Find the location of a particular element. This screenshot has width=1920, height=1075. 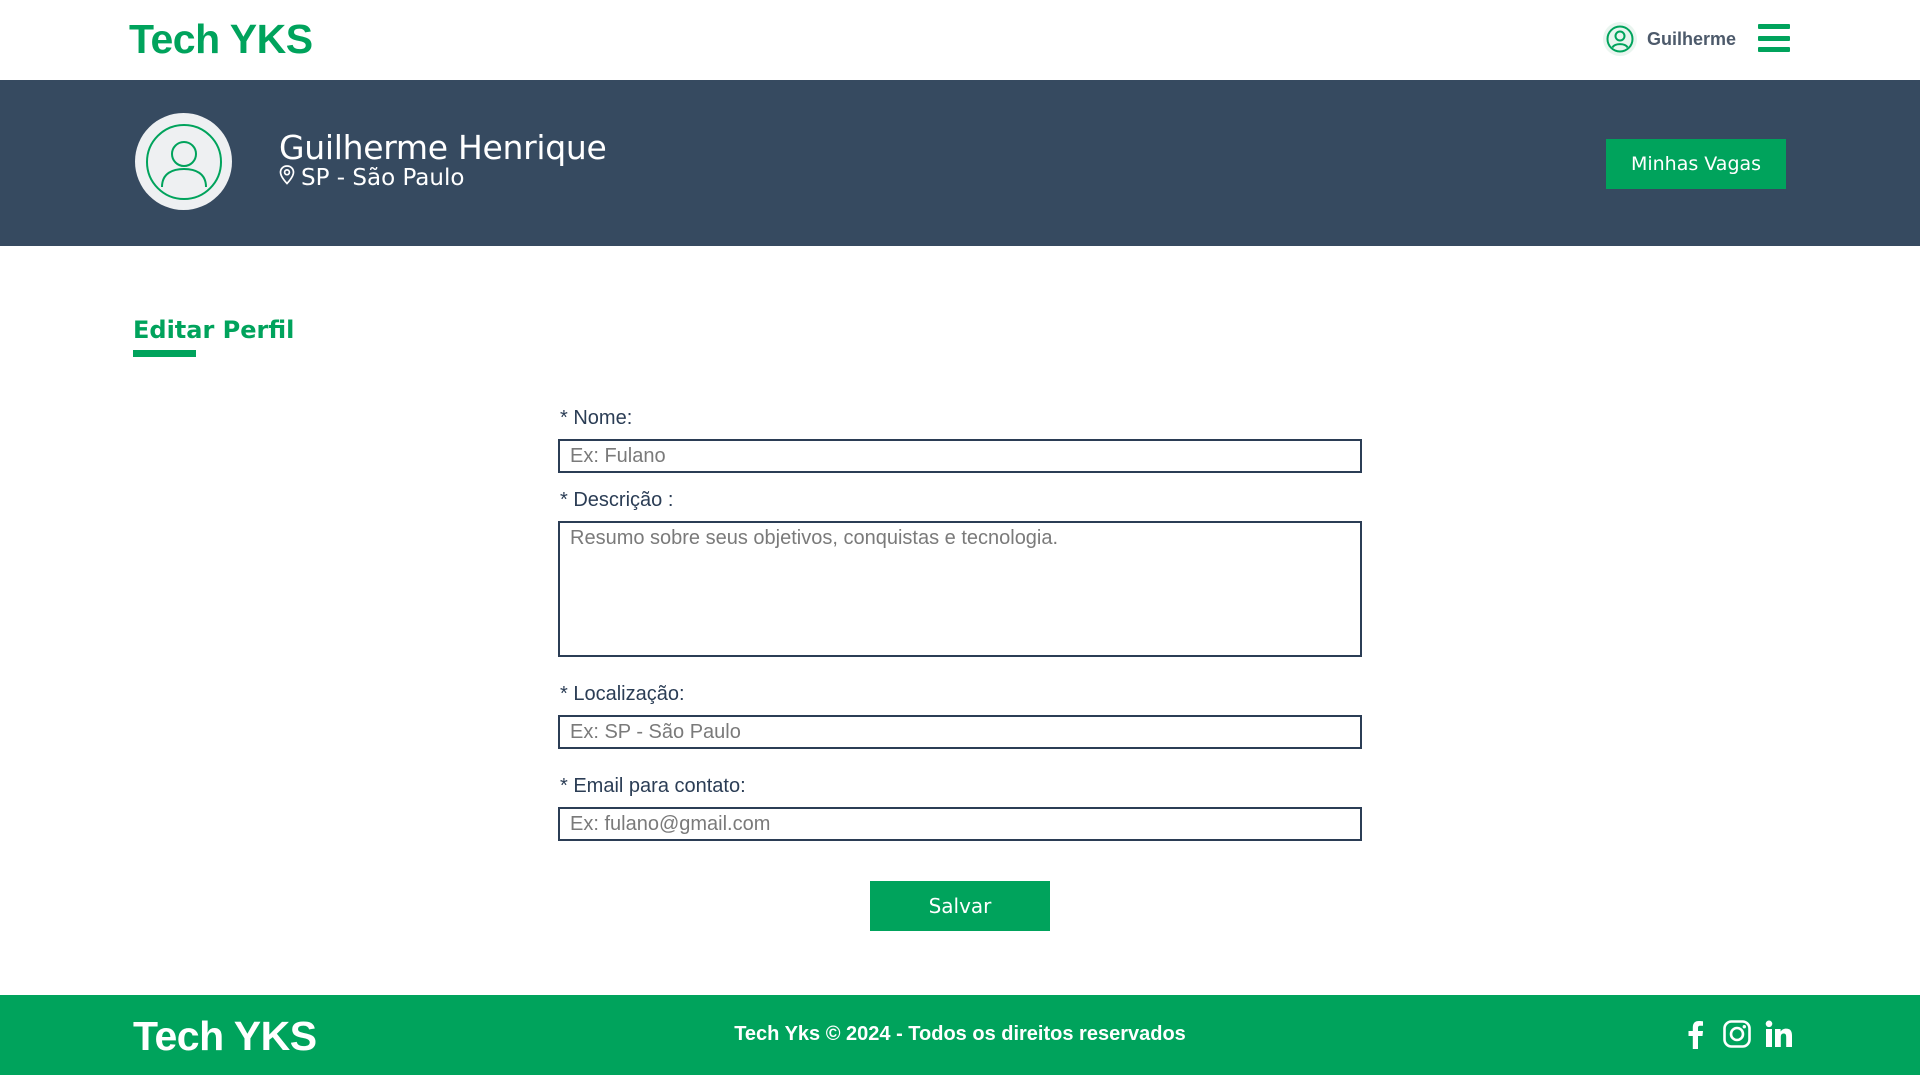

description-textarea is located at coordinates (960, 589).